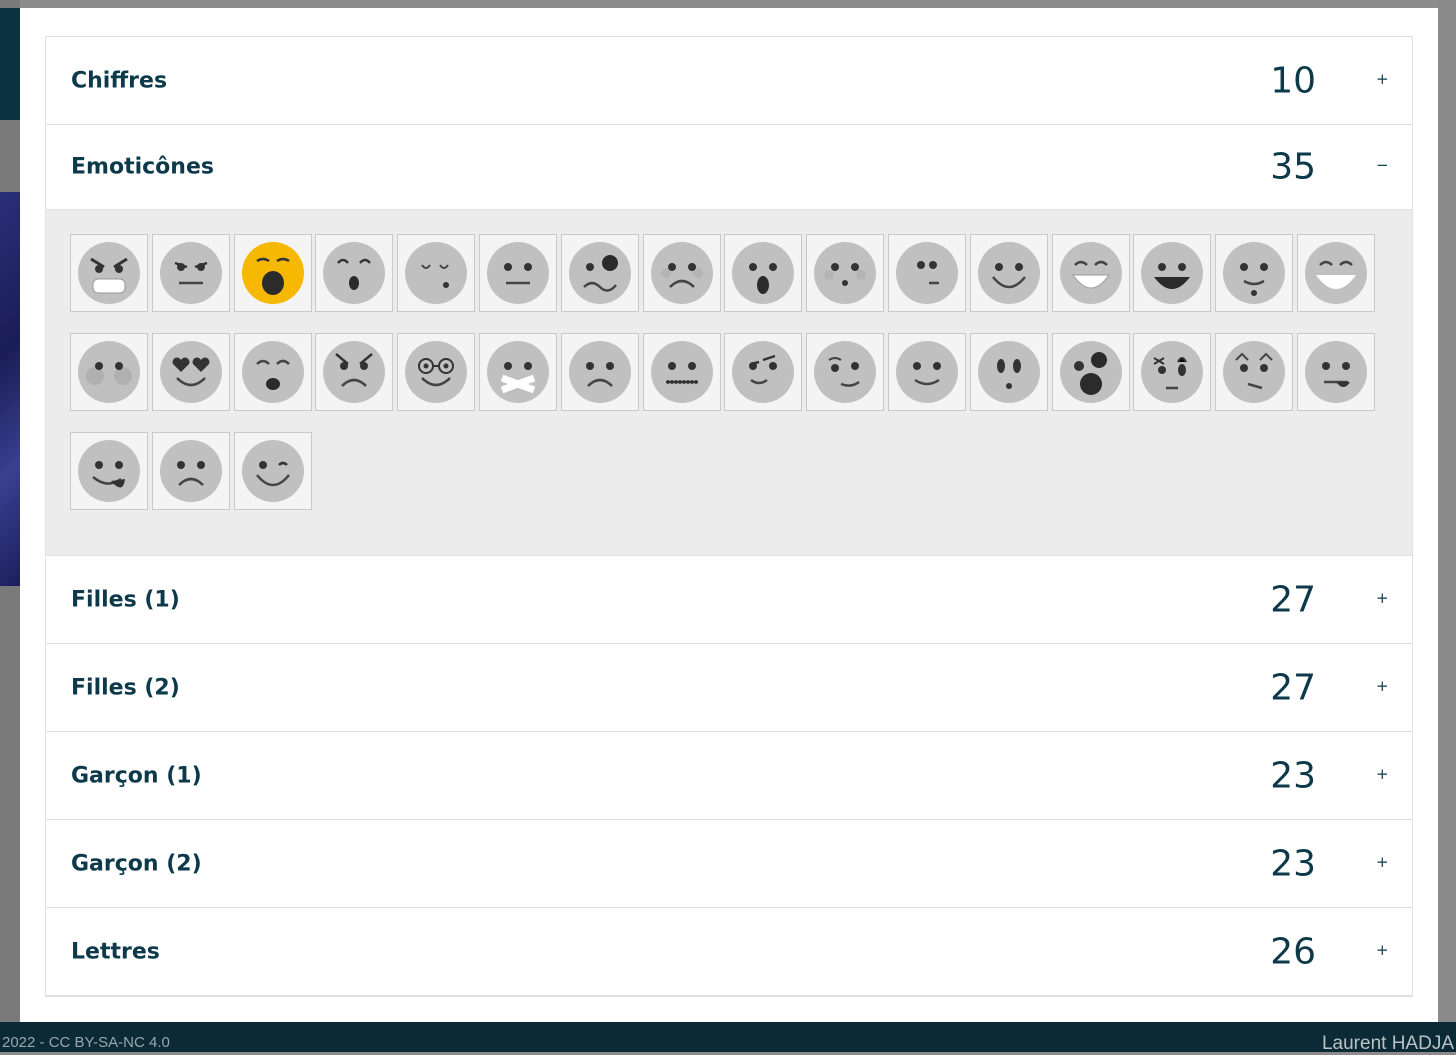 The height and width of the screenshot is (1055, 1456). Describe the element at coordinates (136, 775) in the screenshot. I see `accordion-title: Garçon (1)` at that location.